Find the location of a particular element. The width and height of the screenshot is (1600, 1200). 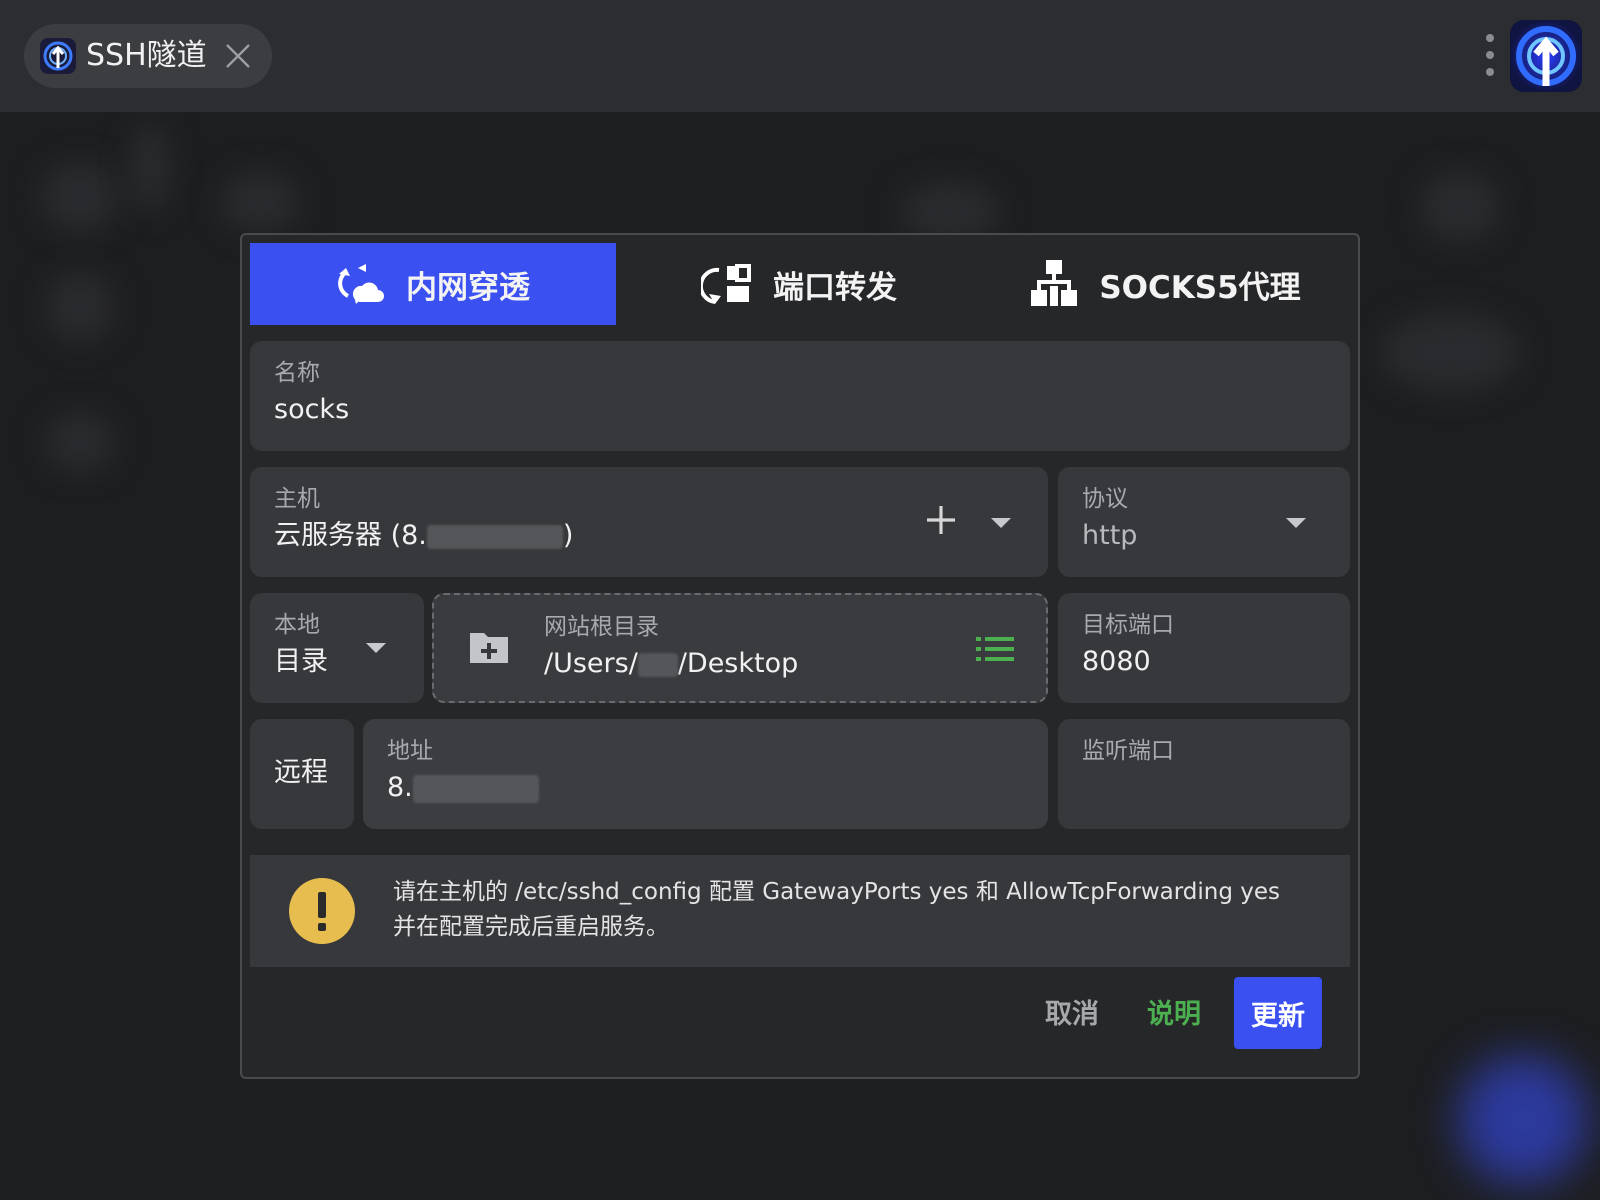

port-forward-icon is located at coordinates (726, 284).